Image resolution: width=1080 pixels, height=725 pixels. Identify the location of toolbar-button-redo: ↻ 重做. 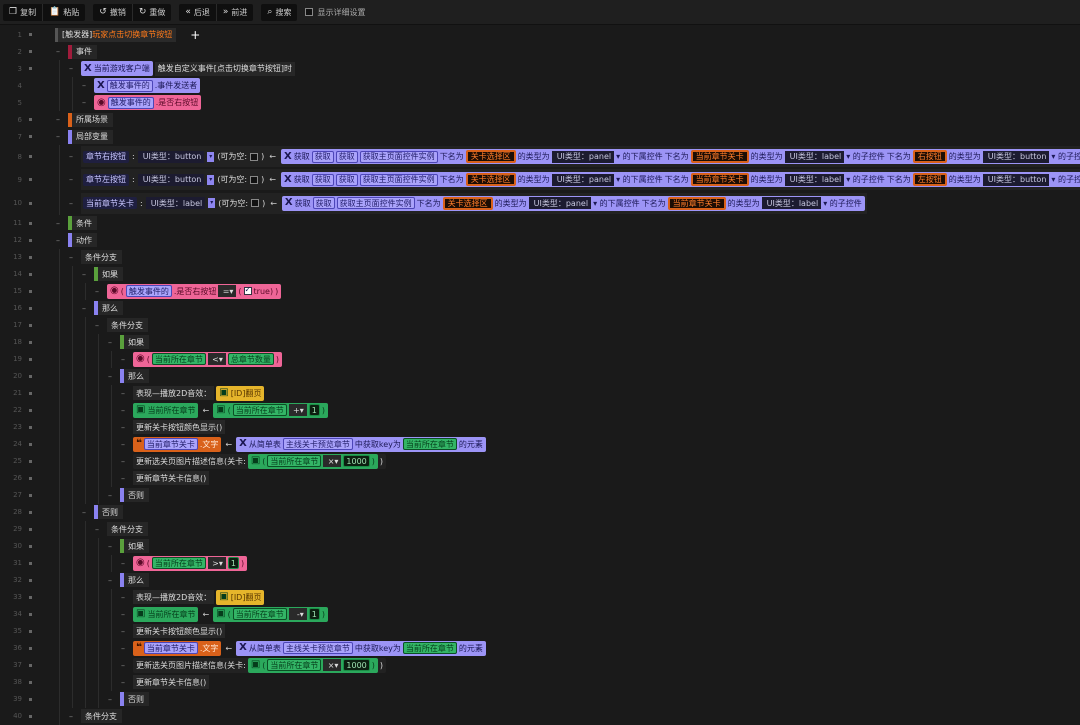
(152, 12).